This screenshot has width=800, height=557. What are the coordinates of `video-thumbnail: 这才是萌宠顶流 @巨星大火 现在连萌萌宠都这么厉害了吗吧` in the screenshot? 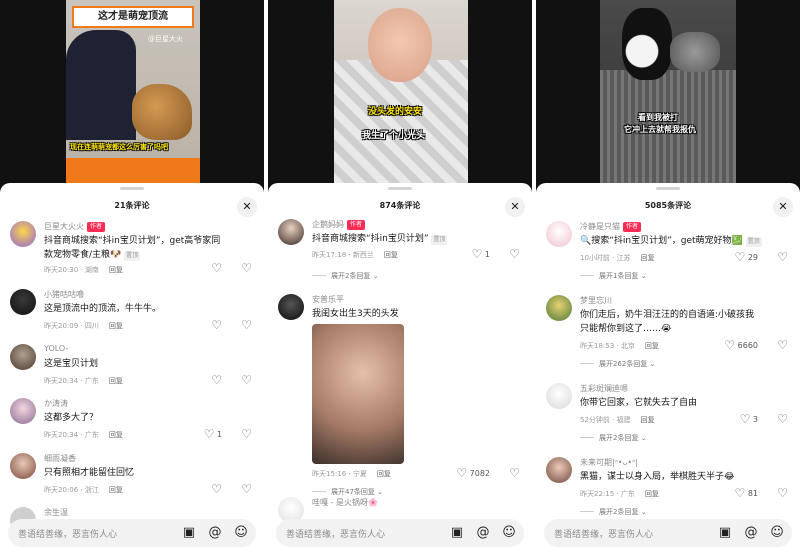 It's located at (133, 92).